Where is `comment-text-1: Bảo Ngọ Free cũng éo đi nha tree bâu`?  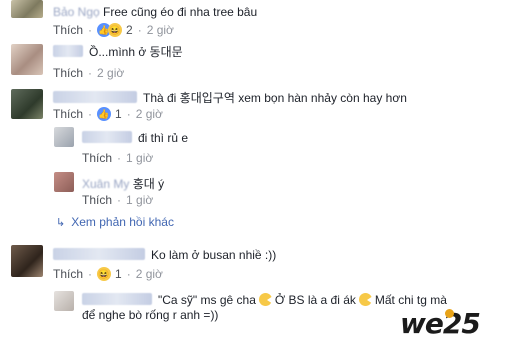 comment-text-1: Bảo Ngọ Free cũng éo đi nha tree bâu is located at coordinates (155, 12).